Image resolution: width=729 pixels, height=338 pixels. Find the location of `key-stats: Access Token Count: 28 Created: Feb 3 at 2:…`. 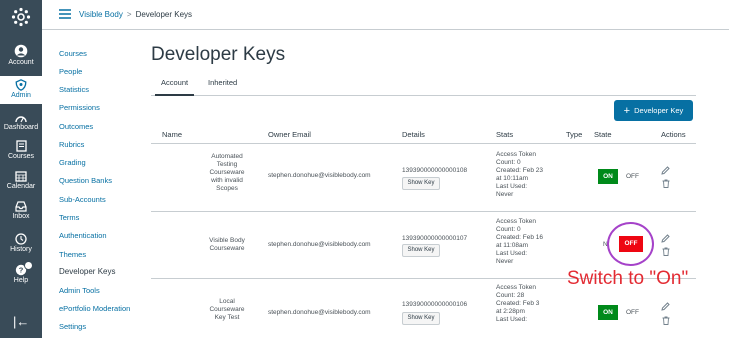

key-stats: Access Token Count: 28 Created: Feb 3 at 2:… is located at coordinates (518, 303).